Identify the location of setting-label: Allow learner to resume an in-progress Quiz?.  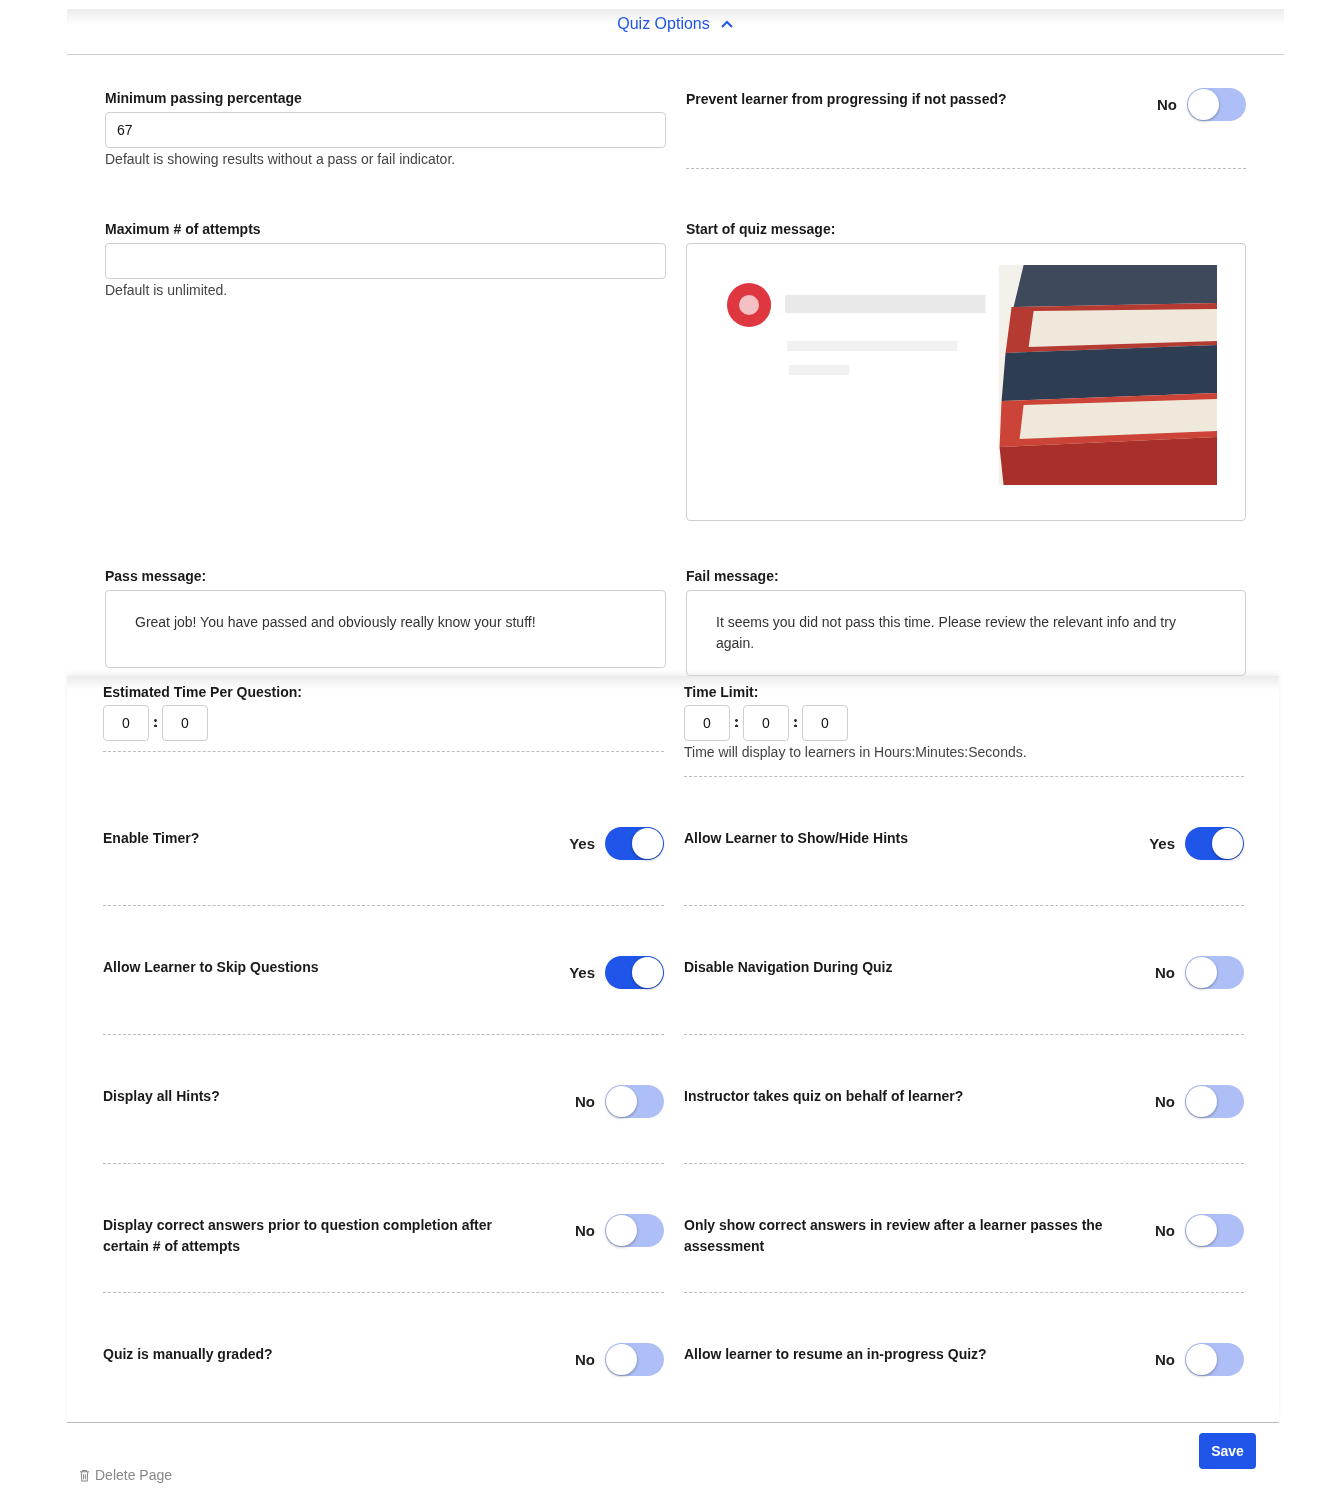
(835, 1354).